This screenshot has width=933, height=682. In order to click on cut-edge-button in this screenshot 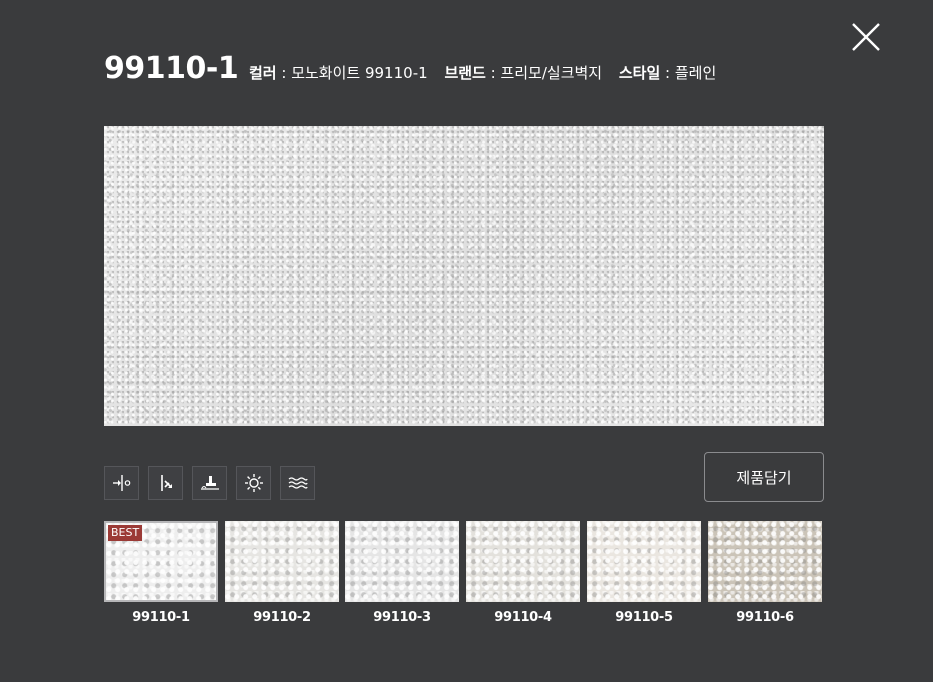, I will do `click(165, 483)`.